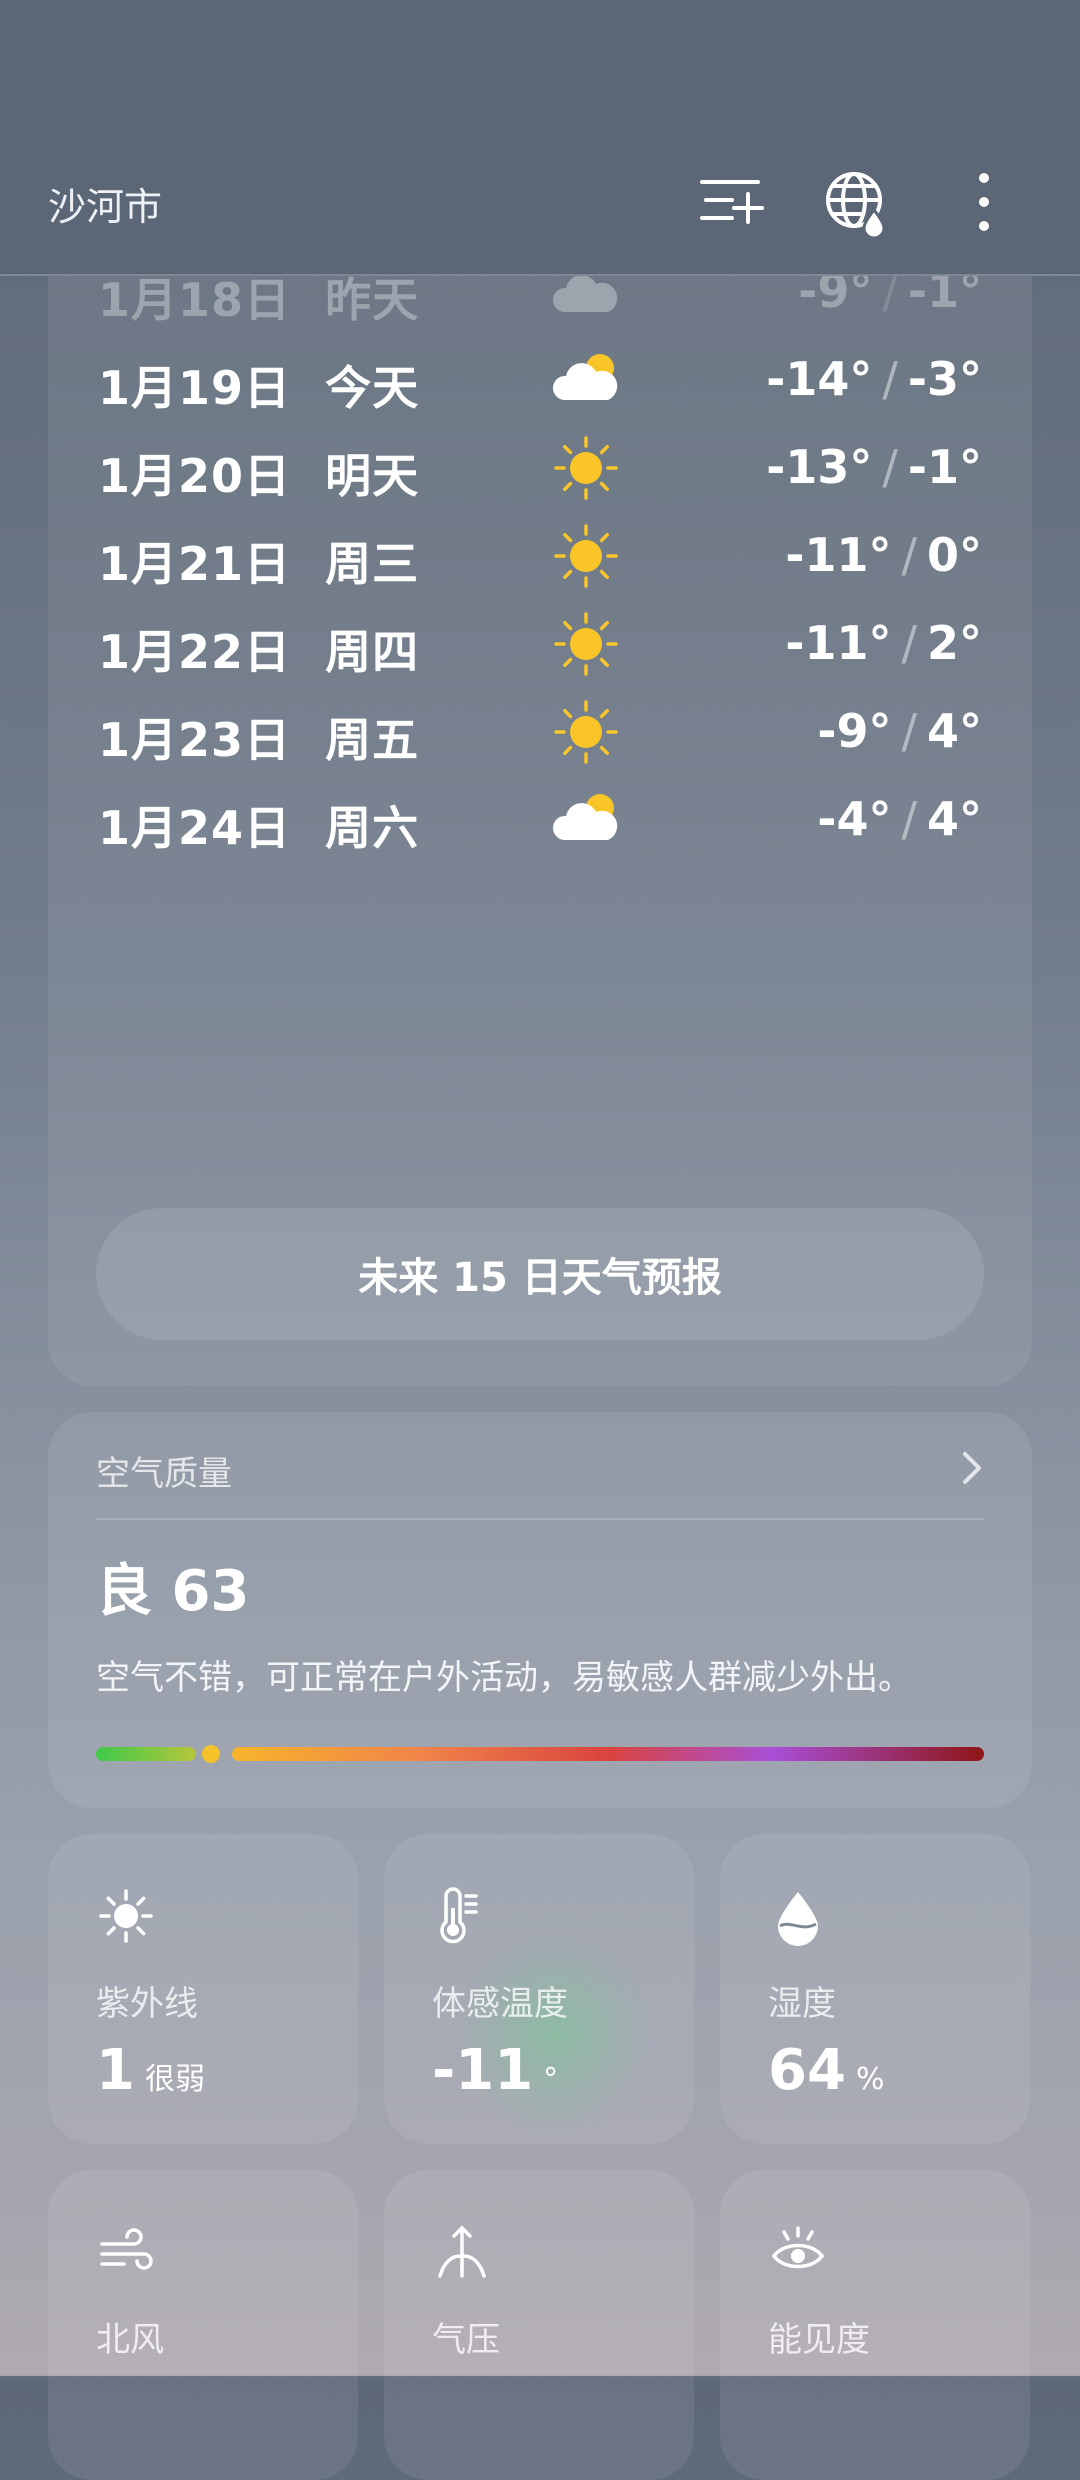 The image size is (1080, 2480). What do you see at coordinates (540, 138) in the screenshot?
I see `app-header: 沙河市` at bounding box center [540, 138].